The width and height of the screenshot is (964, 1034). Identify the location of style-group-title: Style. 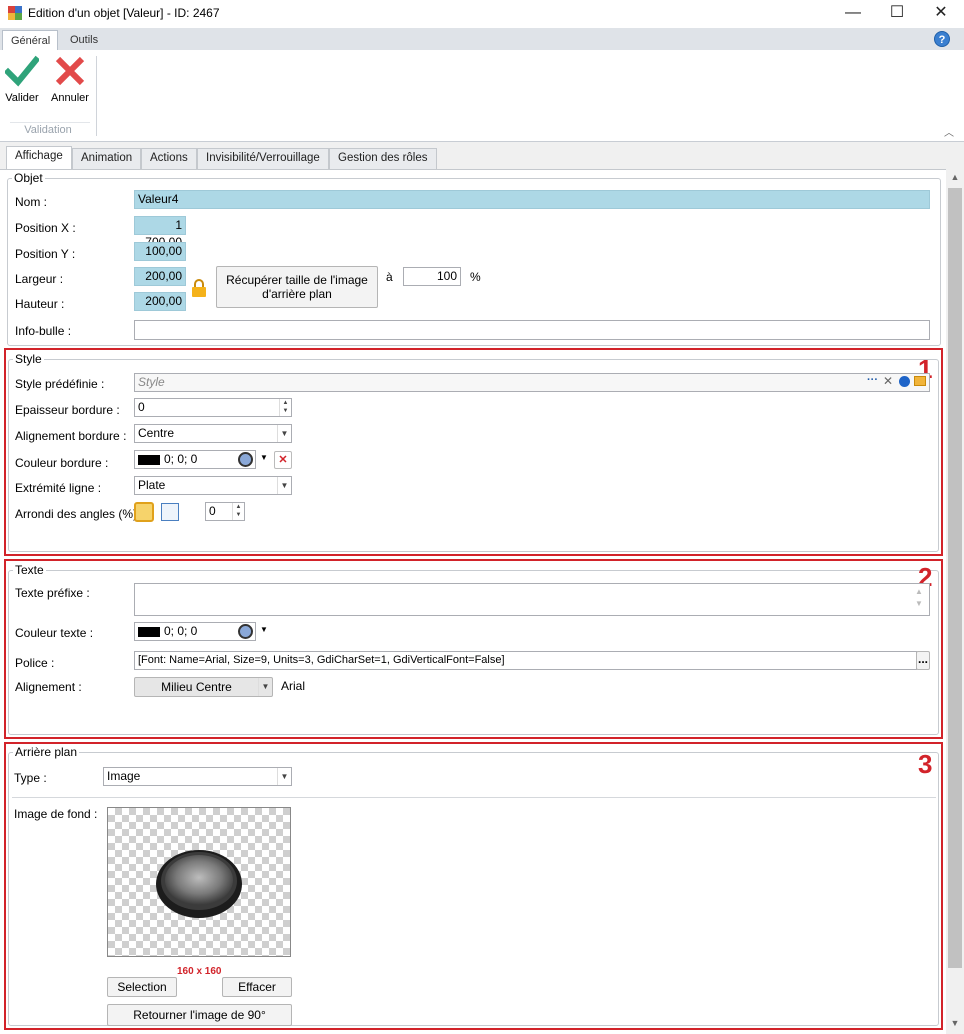
(28, 359).